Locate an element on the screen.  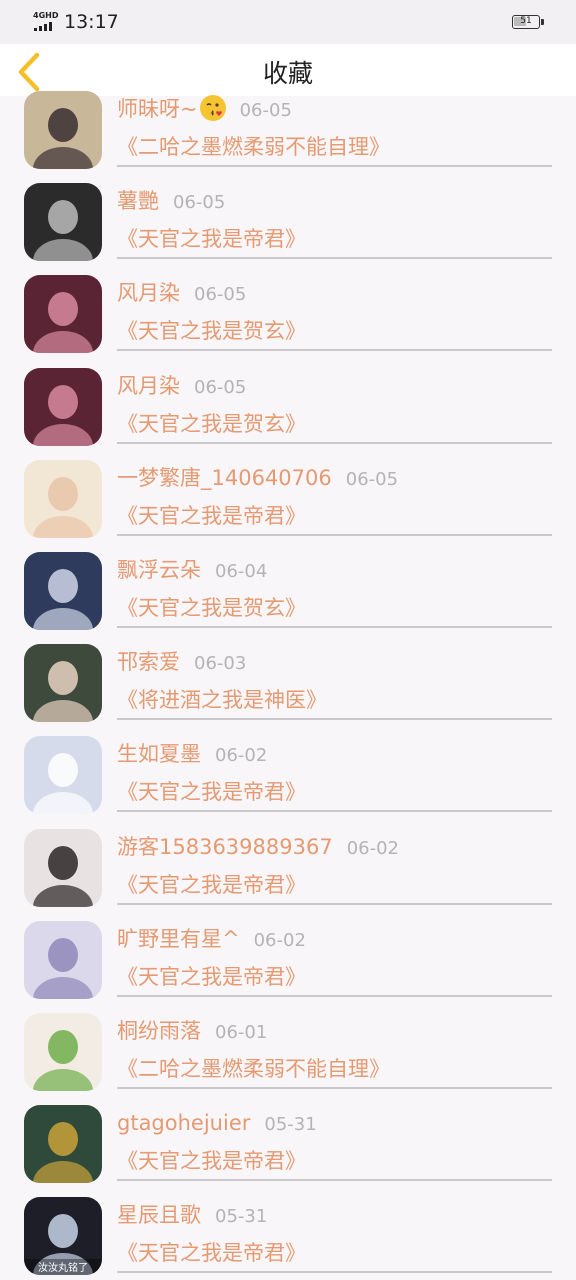
user-name: 桐纷雨落 is located at coordinates (159, 1031).